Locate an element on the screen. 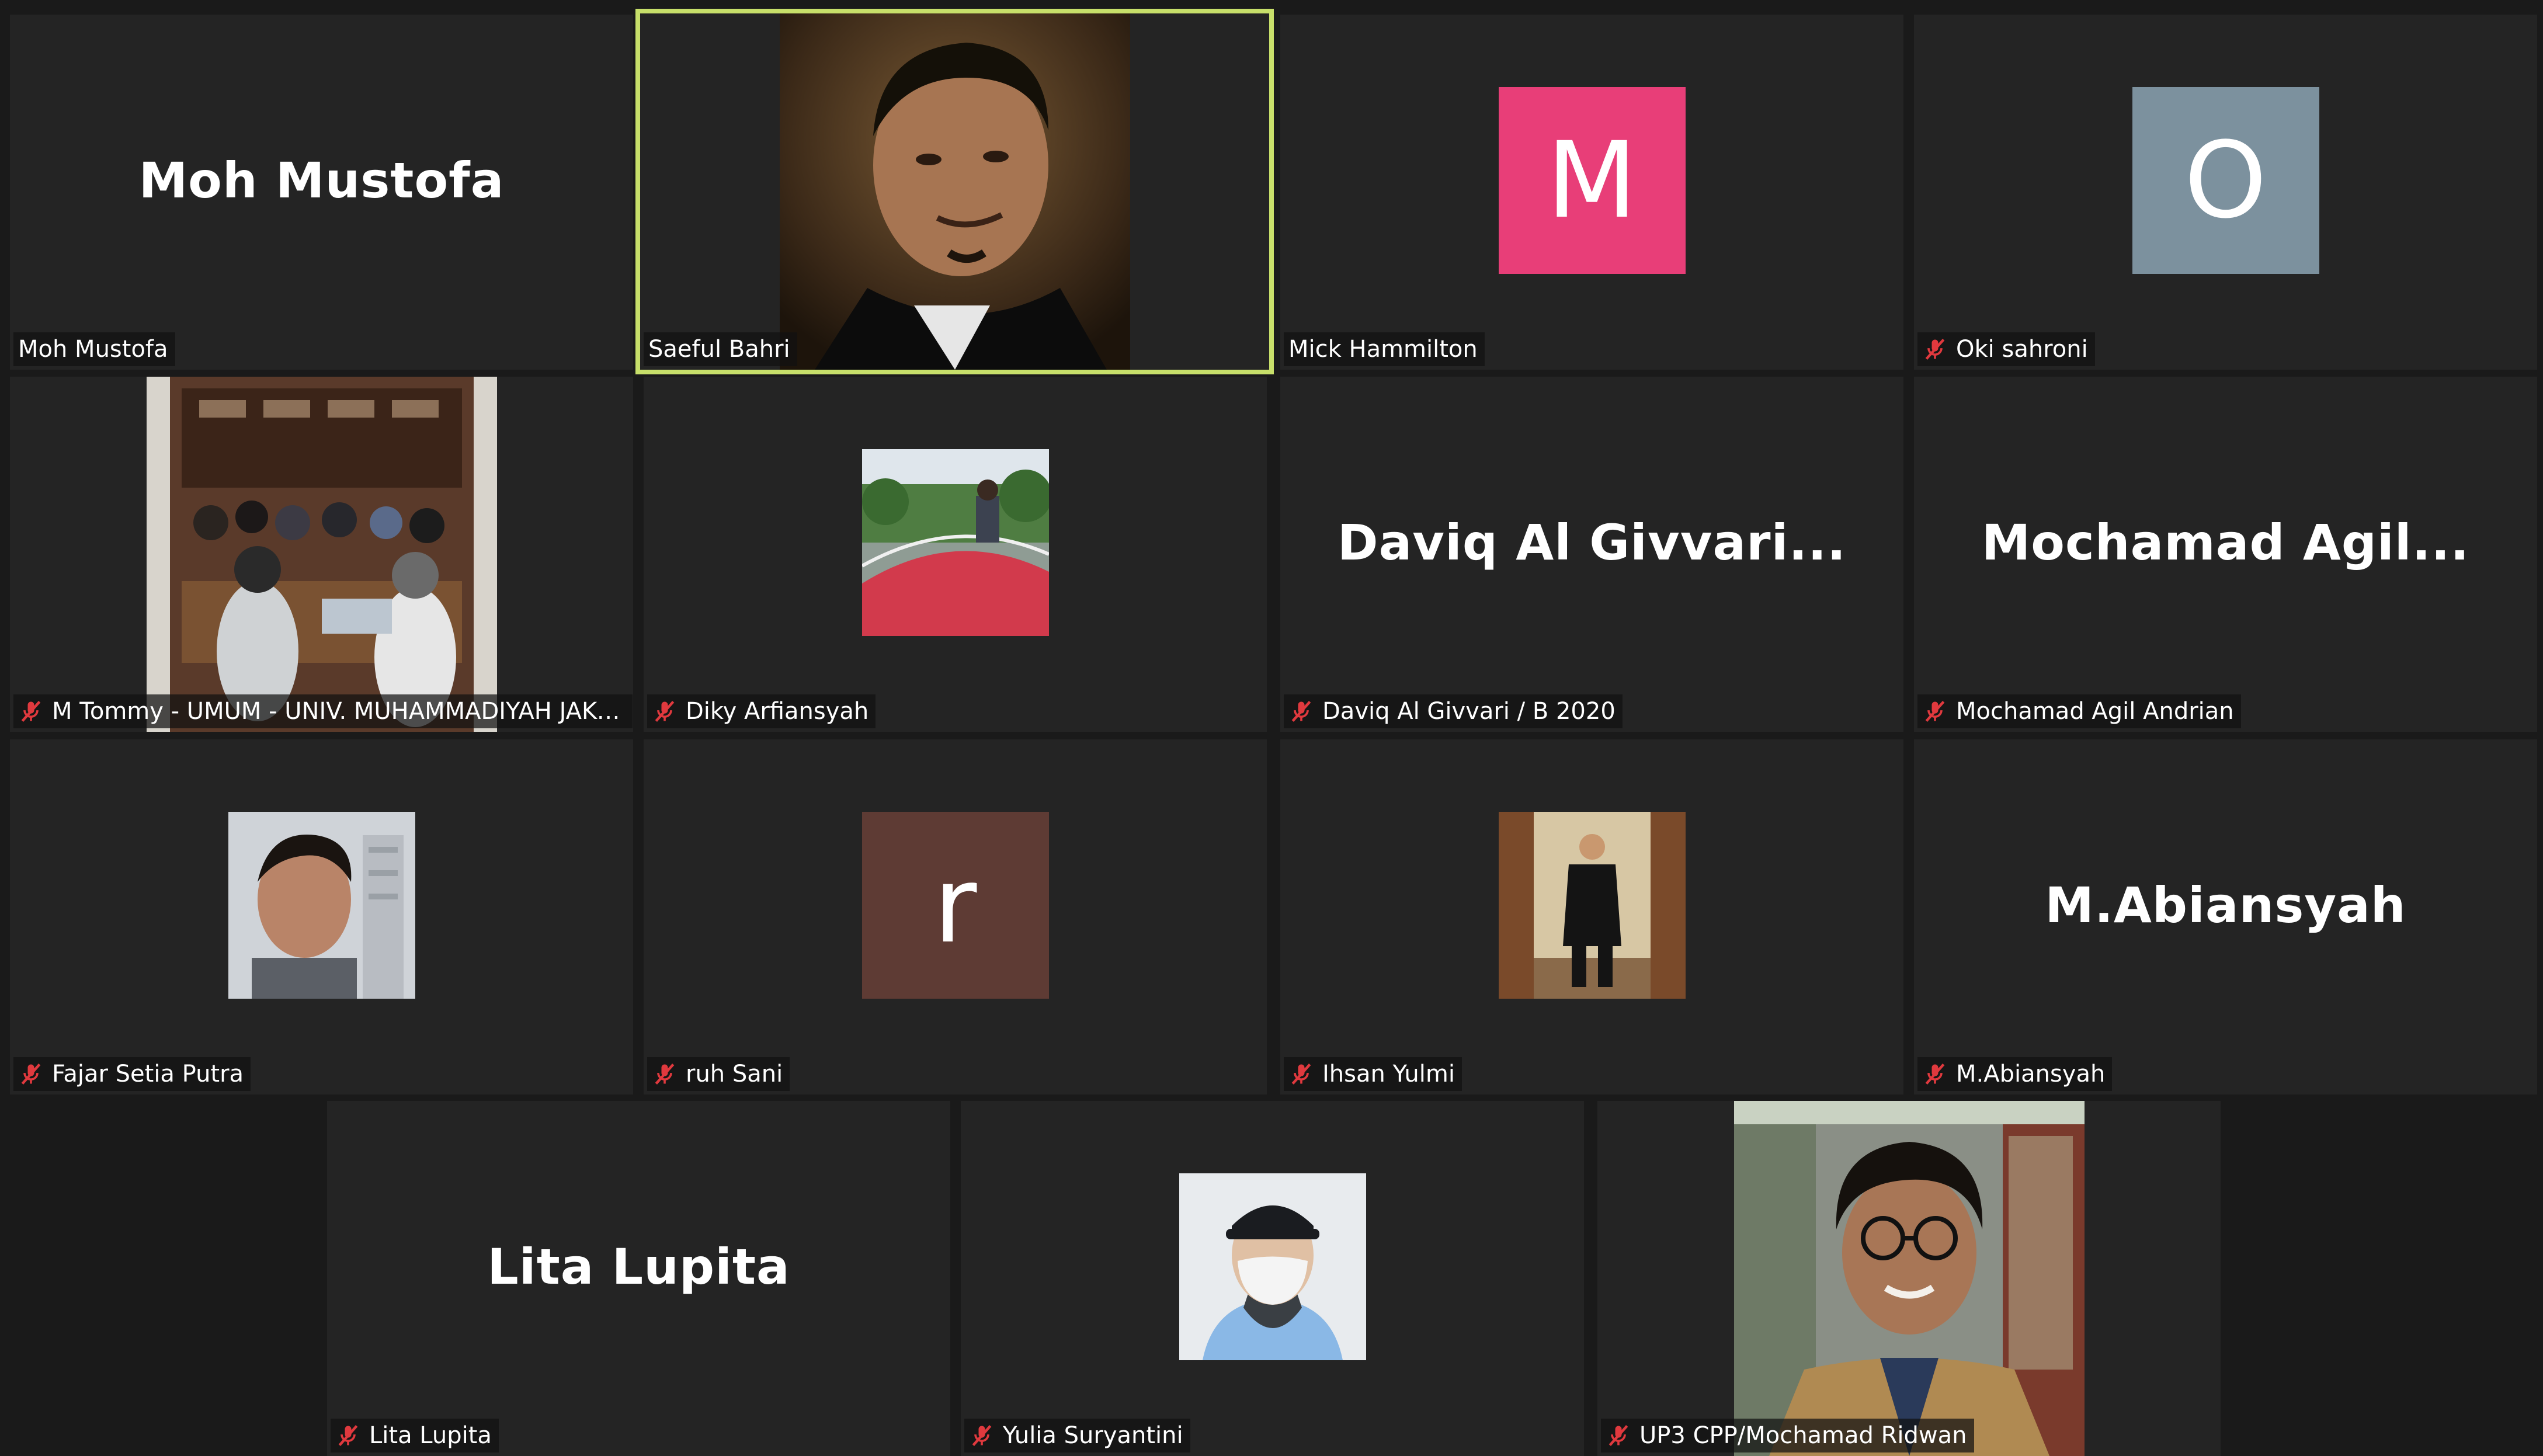 The width and height of the screenshot is (2543, 1456). participant-tile-up3-cpp-mochamad-ridwan: UP3 CPP/Mochamad Ridwan is located at coordinates (1909, 1278).